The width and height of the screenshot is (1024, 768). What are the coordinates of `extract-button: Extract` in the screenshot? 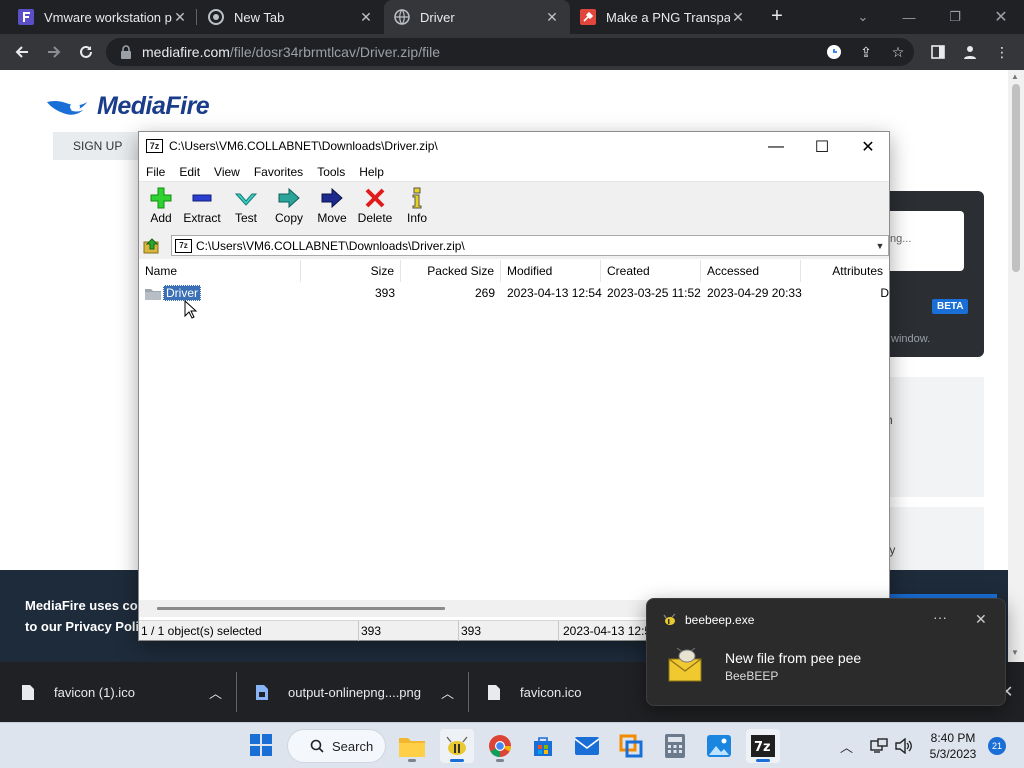 It's located at (202, 208).